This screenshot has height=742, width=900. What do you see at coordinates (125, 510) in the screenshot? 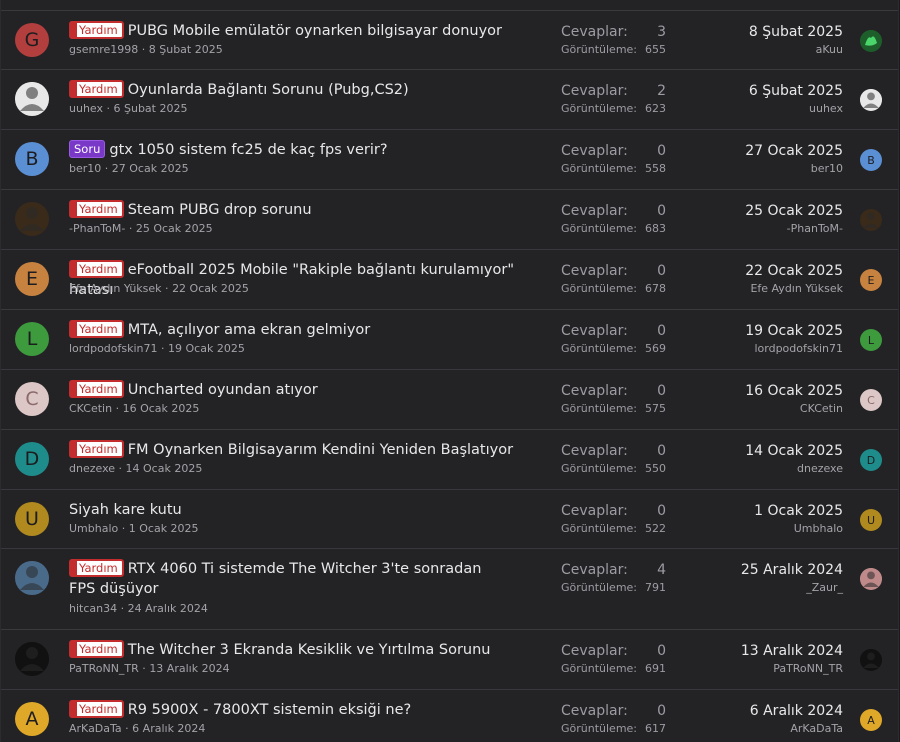
I see `thread-title-link: Siyah kare kutu` at bounding box center [125, 510].